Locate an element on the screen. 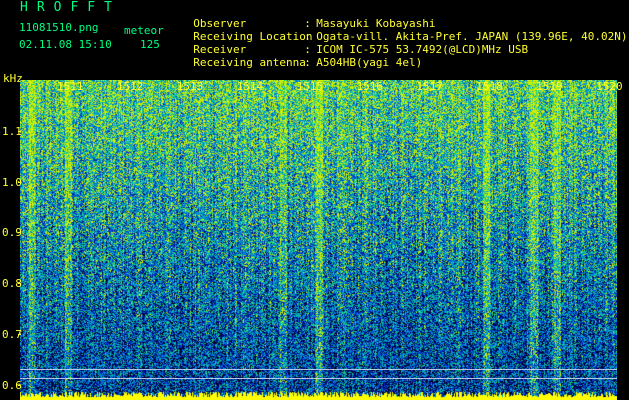  info-key: Receiving antenna is located at coordinates (249, 62).